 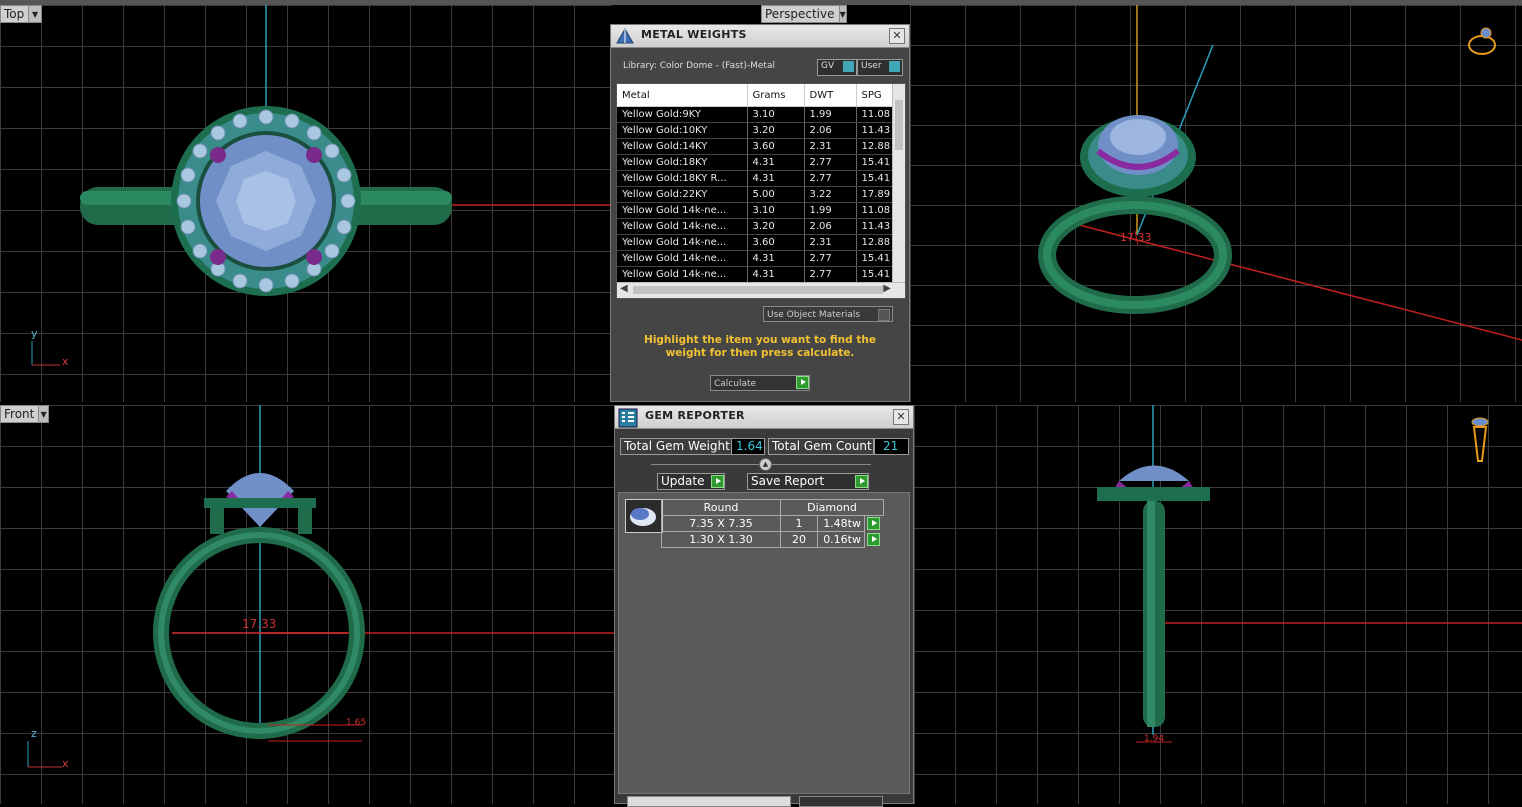 What do you see at coordinates (828, 66) in the screenshot?
I see `gv-label: GV` at bounding box center [828, 66].